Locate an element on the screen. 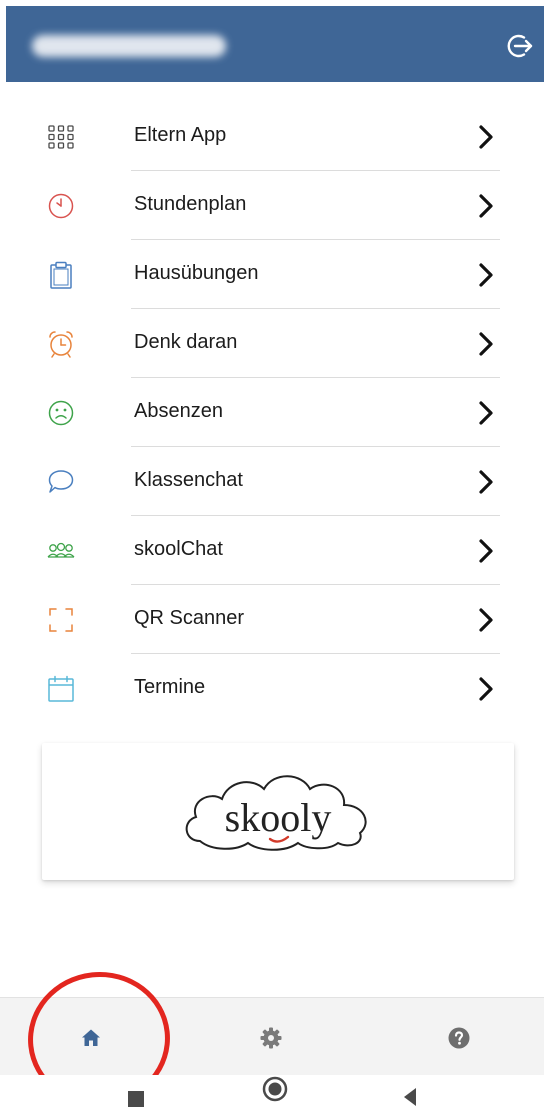  menu-item-label: skoolChat is located at coordinates (178, 549).